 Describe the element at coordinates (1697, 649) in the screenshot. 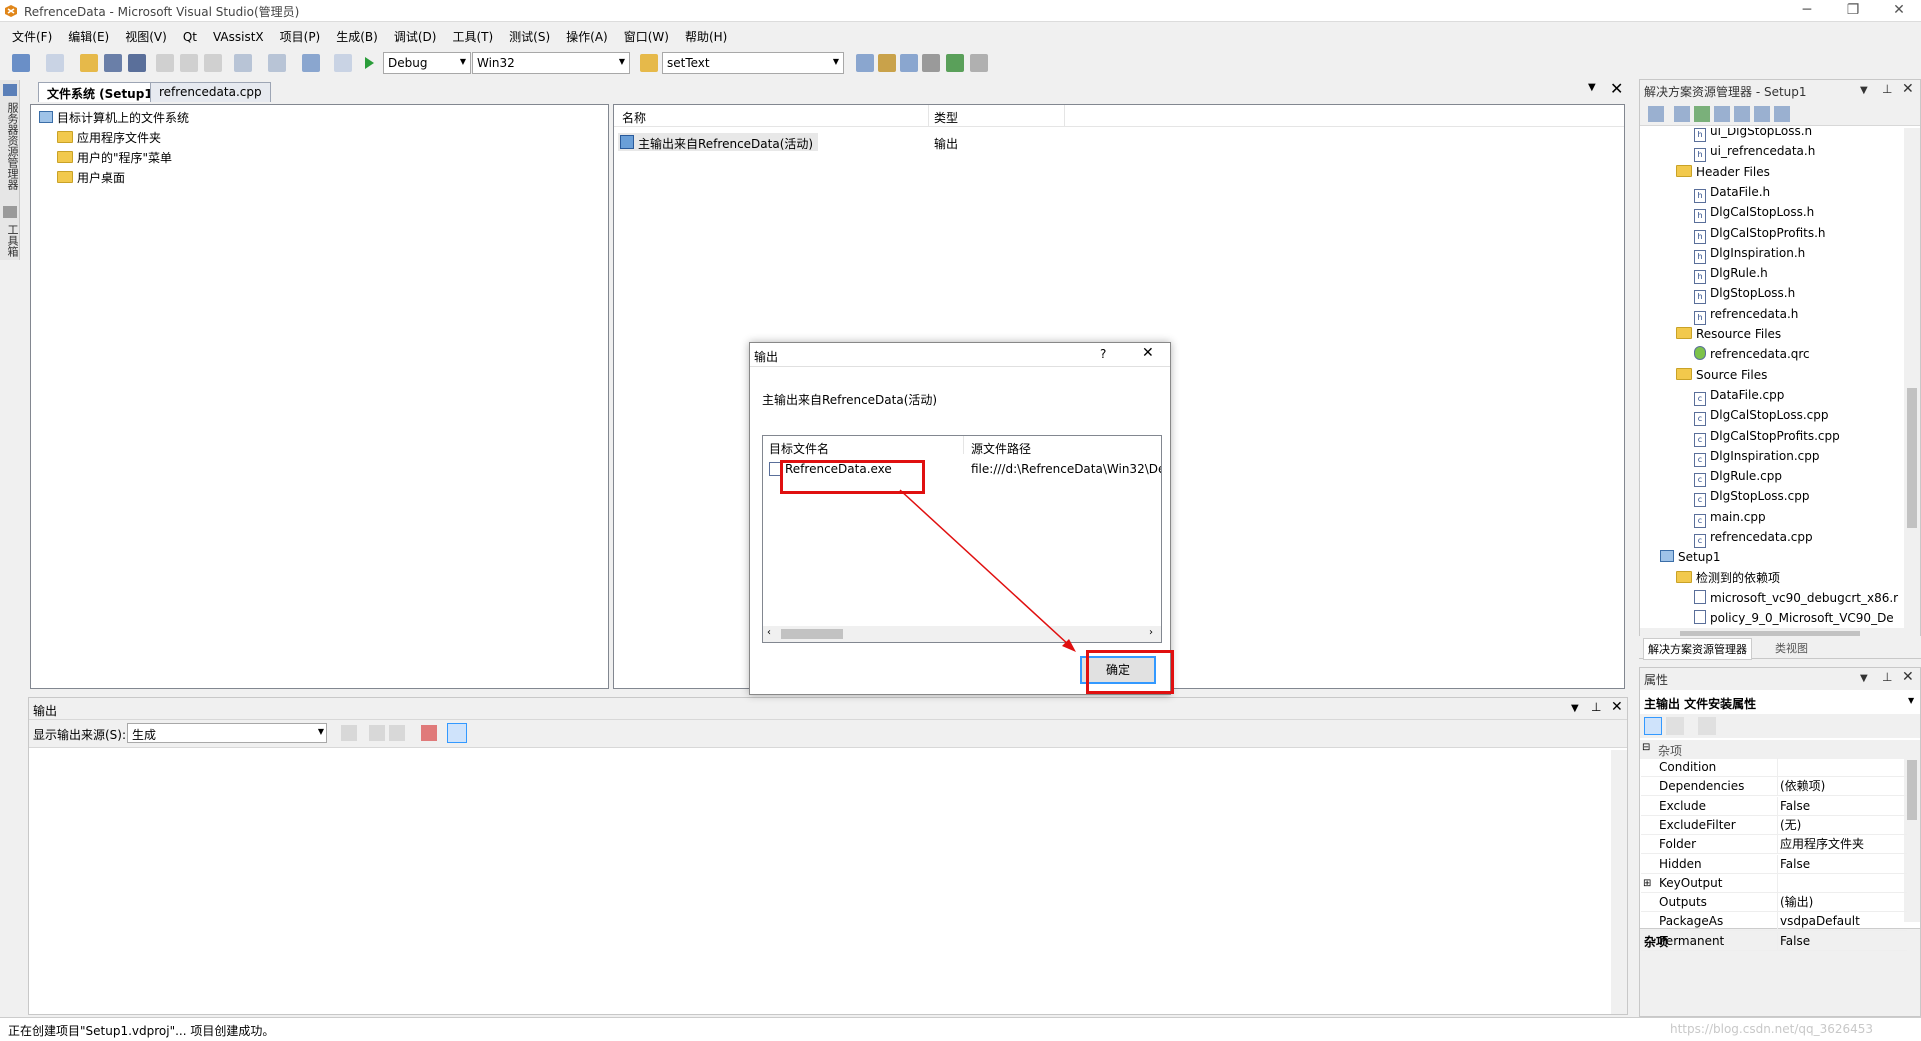

I see `tab-solution-explorer: 解决方案资源管理器` at that location.